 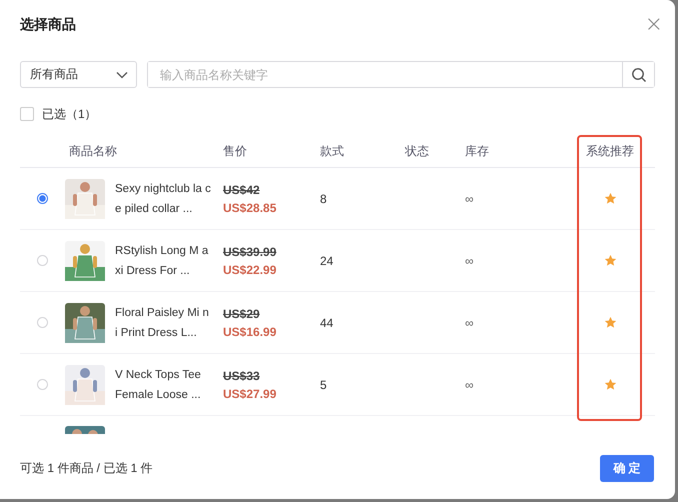 I want to click on selection-summary: 可选 1 件商品 / 已选 1 件, so click(x=86, y=468).